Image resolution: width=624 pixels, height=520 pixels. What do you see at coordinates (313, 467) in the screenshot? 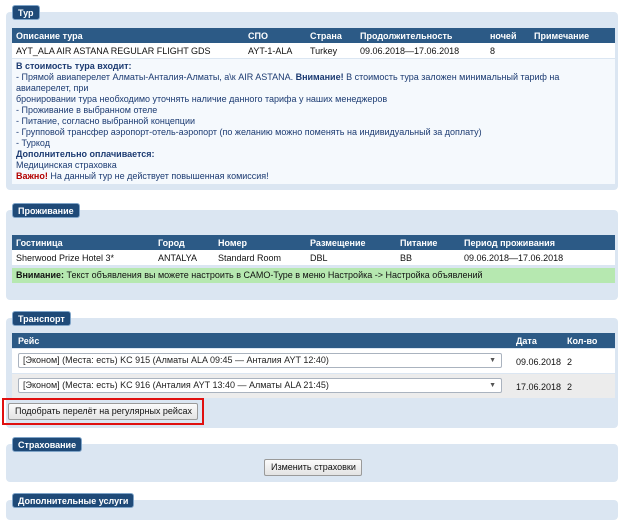
I see `change-insurance-button: Изменить страховки` at bounding box center [313, 467].